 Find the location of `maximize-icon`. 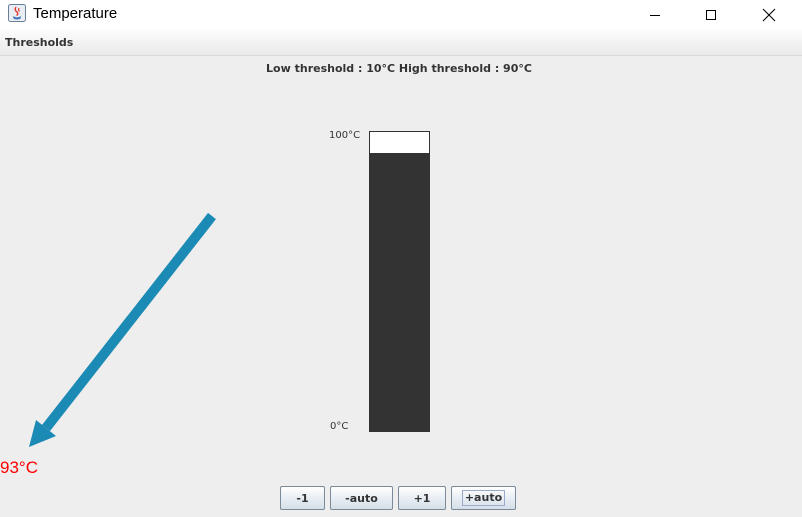

maximize-icon is located at coordinates (711, 14).